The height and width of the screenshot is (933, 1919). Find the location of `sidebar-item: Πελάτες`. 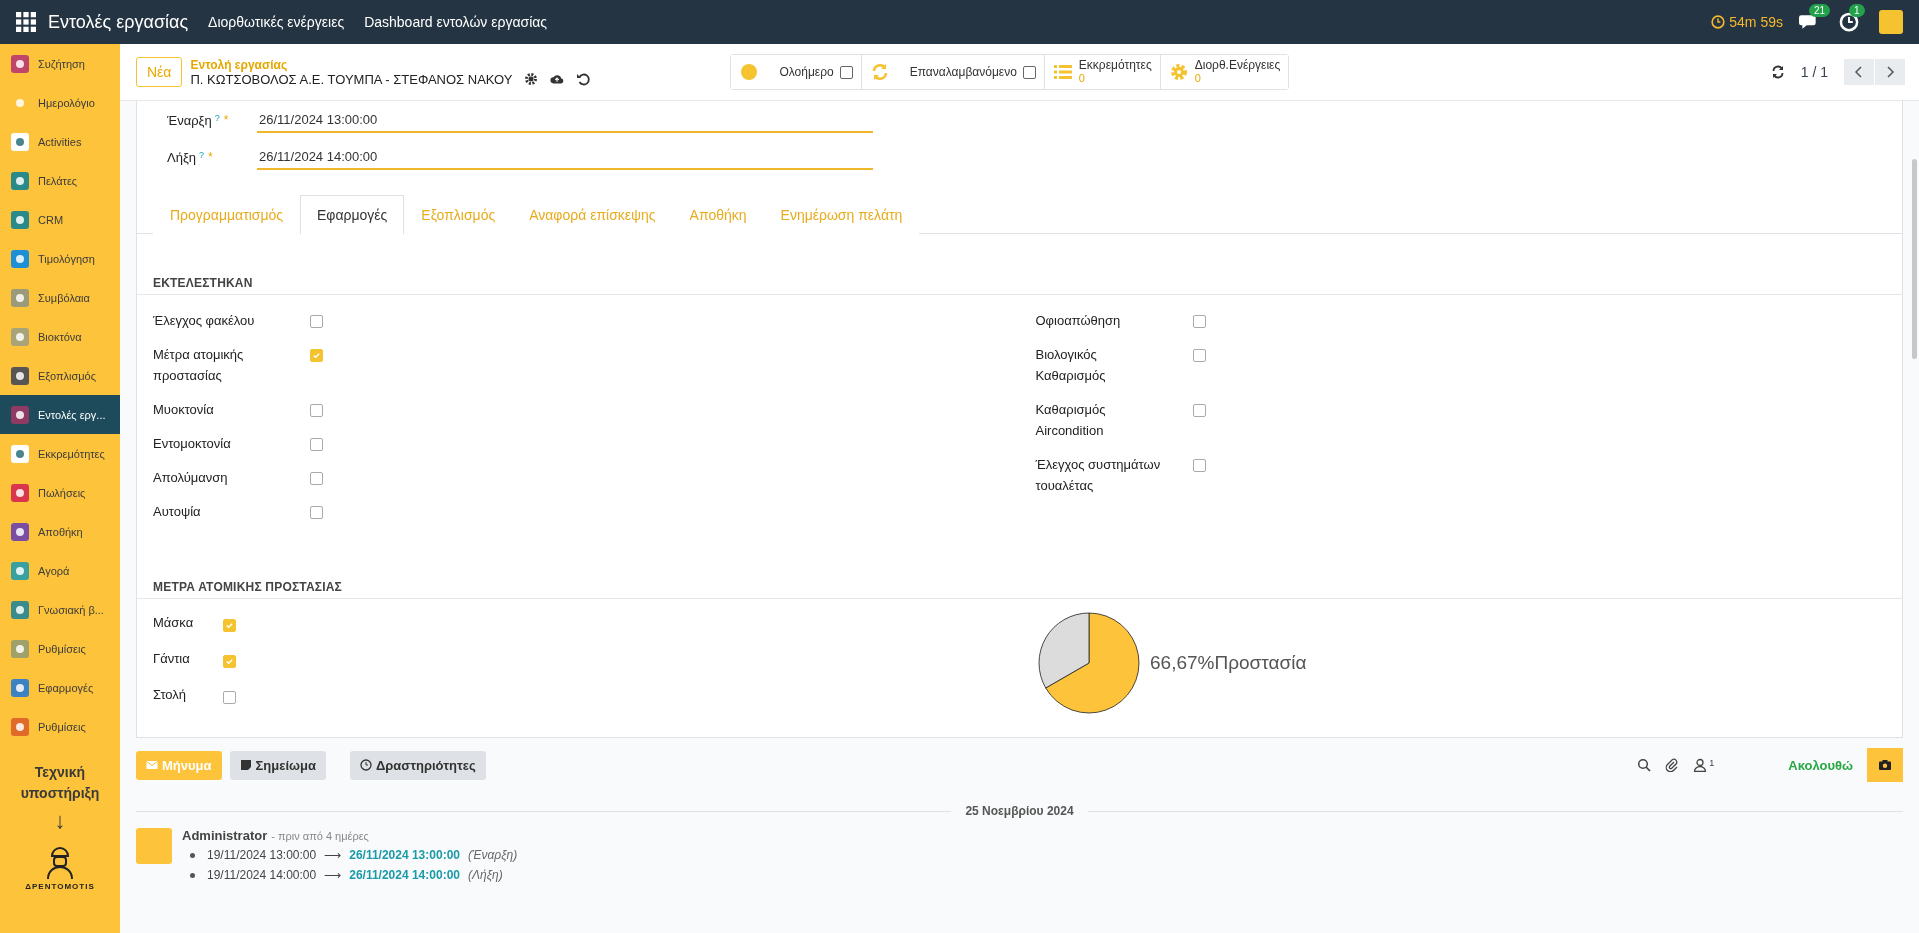

sidebar-item: Πελάτες is located at coordinates (60, 180).